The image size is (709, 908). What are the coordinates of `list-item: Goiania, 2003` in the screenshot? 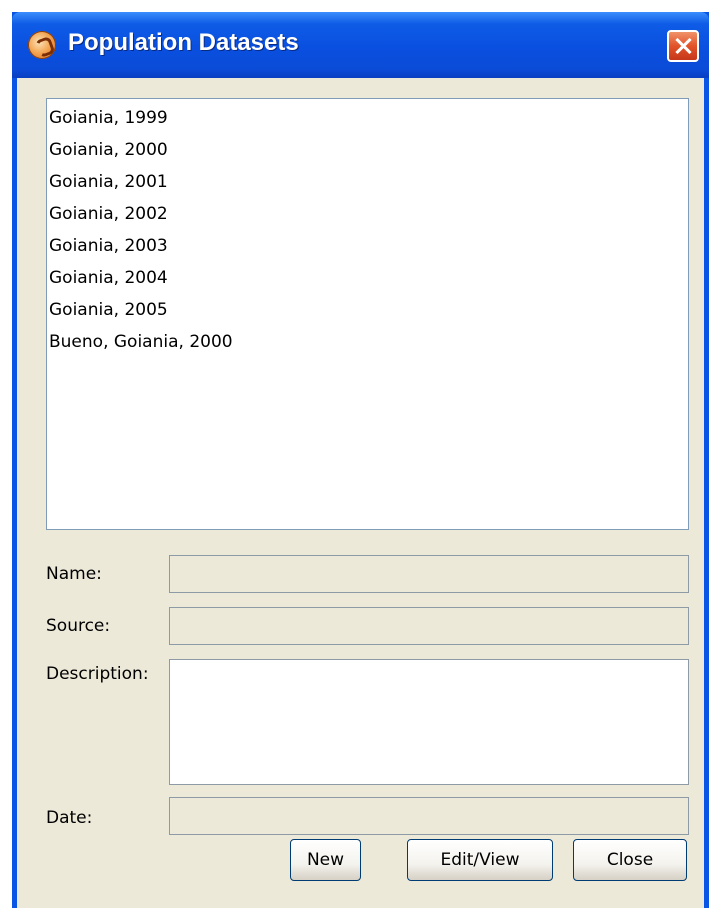 It's located at (367, 248).